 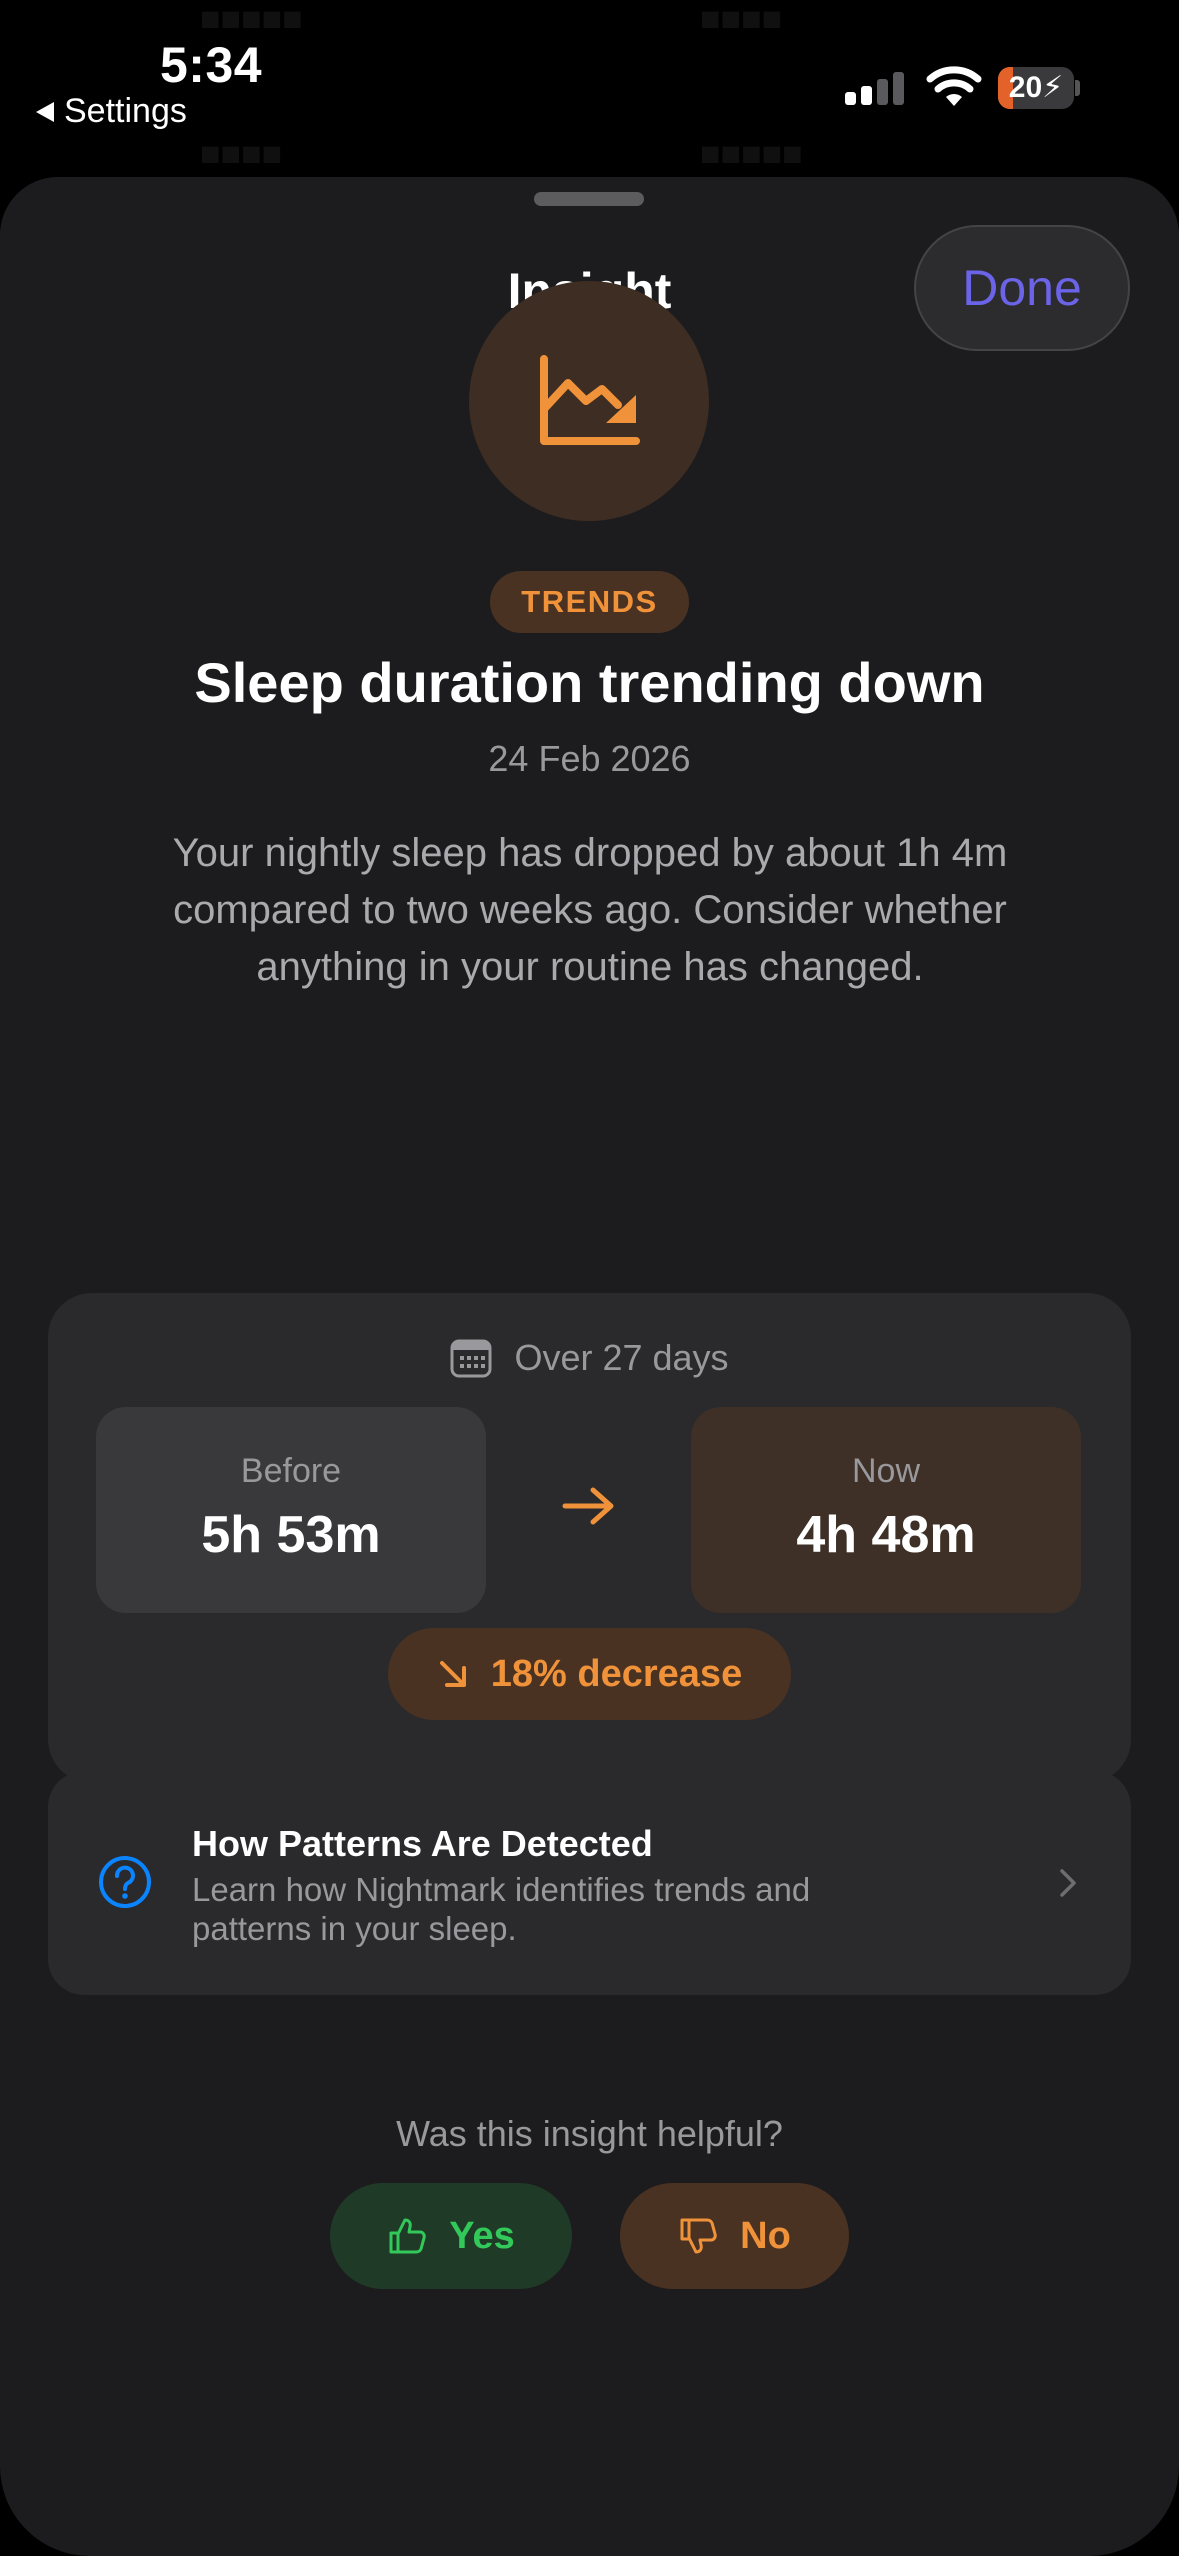 I want to click on sheet-grabber, so click(x=589, y=199).